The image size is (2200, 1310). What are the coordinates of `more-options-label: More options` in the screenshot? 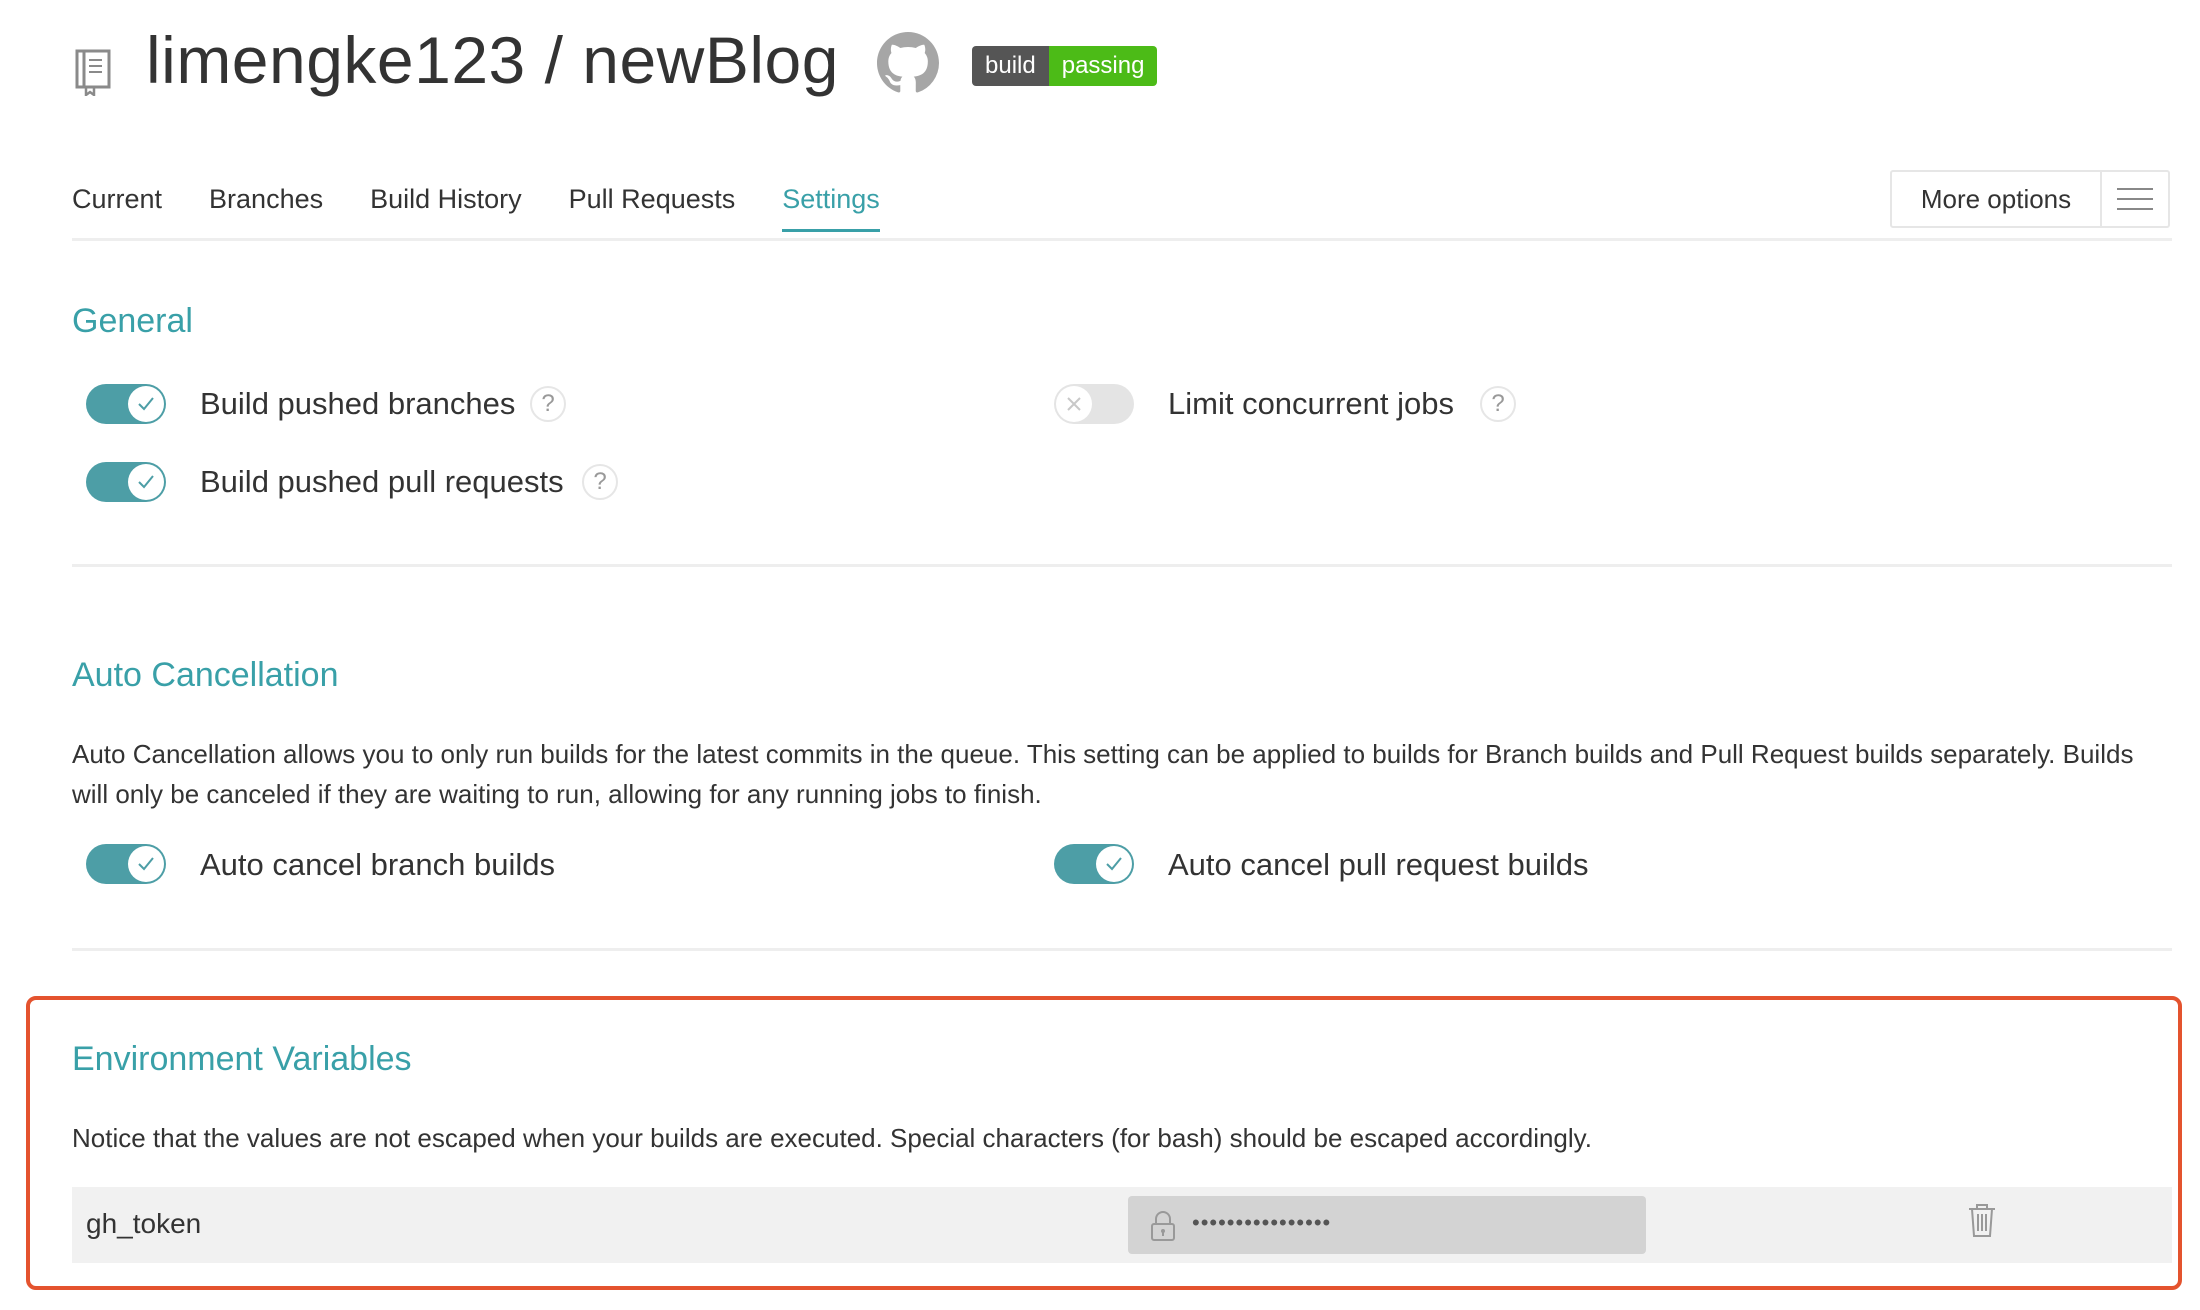 It's located at (1997, 199).